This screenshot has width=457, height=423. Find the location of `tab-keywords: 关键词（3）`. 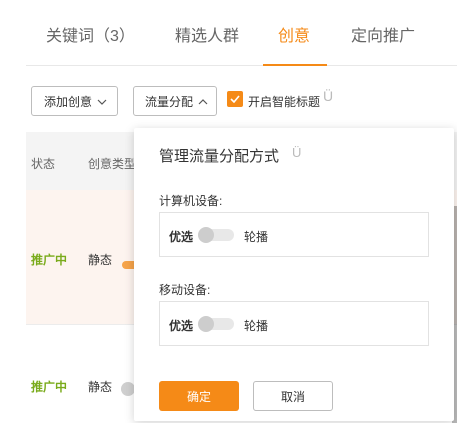

tab-keywords: 关键词（3） is located at coordinates (90, 34).